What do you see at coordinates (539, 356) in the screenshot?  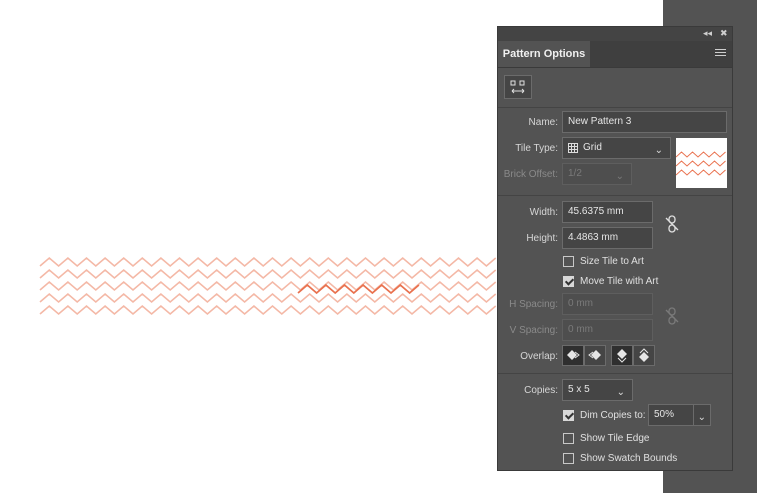 I see `overlap-label: Overlap:` at bounding box center [539, 356].